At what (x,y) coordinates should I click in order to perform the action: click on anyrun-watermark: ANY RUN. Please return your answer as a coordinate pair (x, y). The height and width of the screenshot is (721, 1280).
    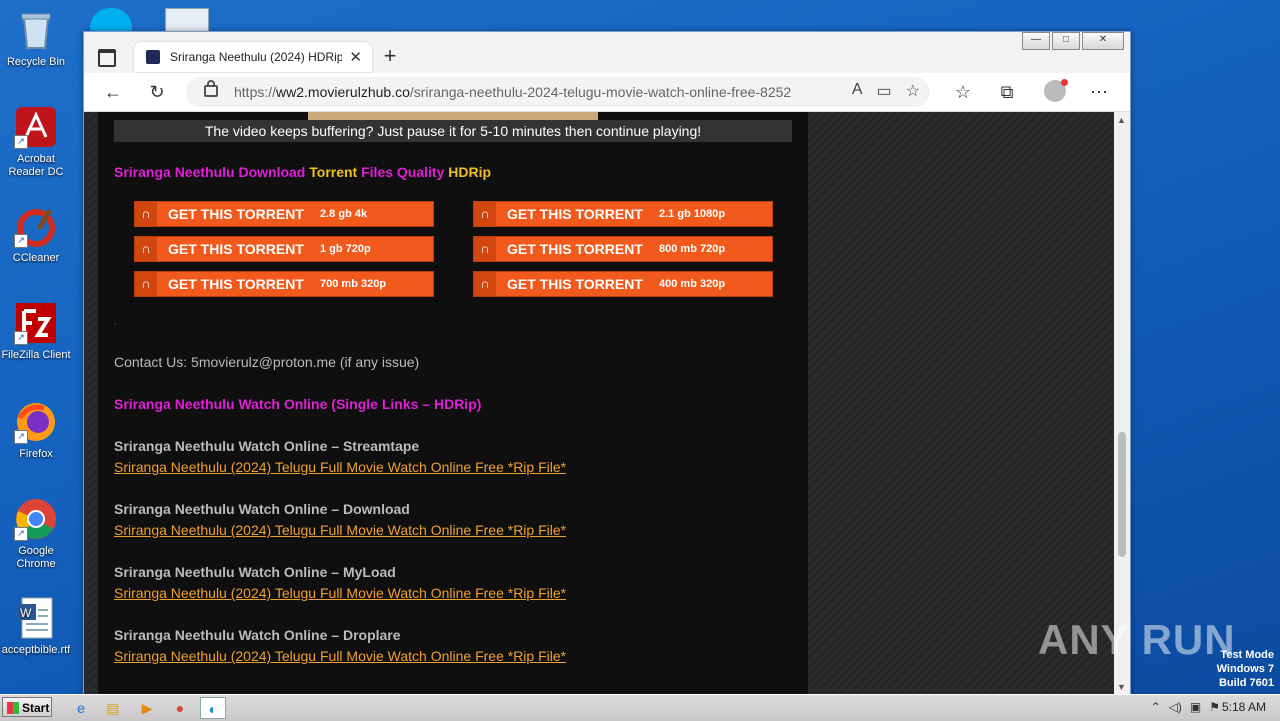
    Looking at the image, I should click on (1137, 639).